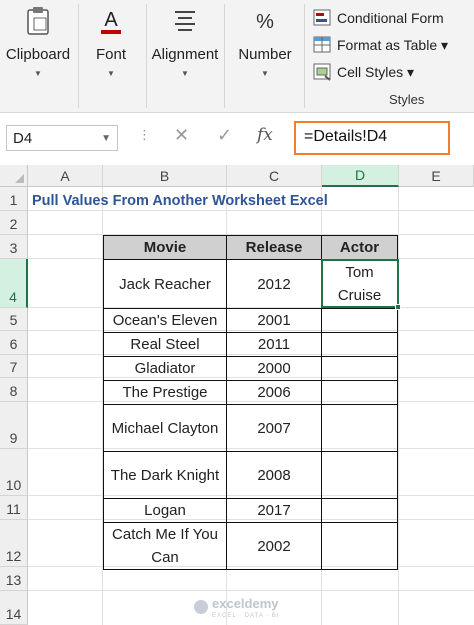 Image resolution: width=474 pixels, height=625 pixels. Describe the element at coordinates (165, 176) in the screenshot. I see `column-header-b: B` at that location.